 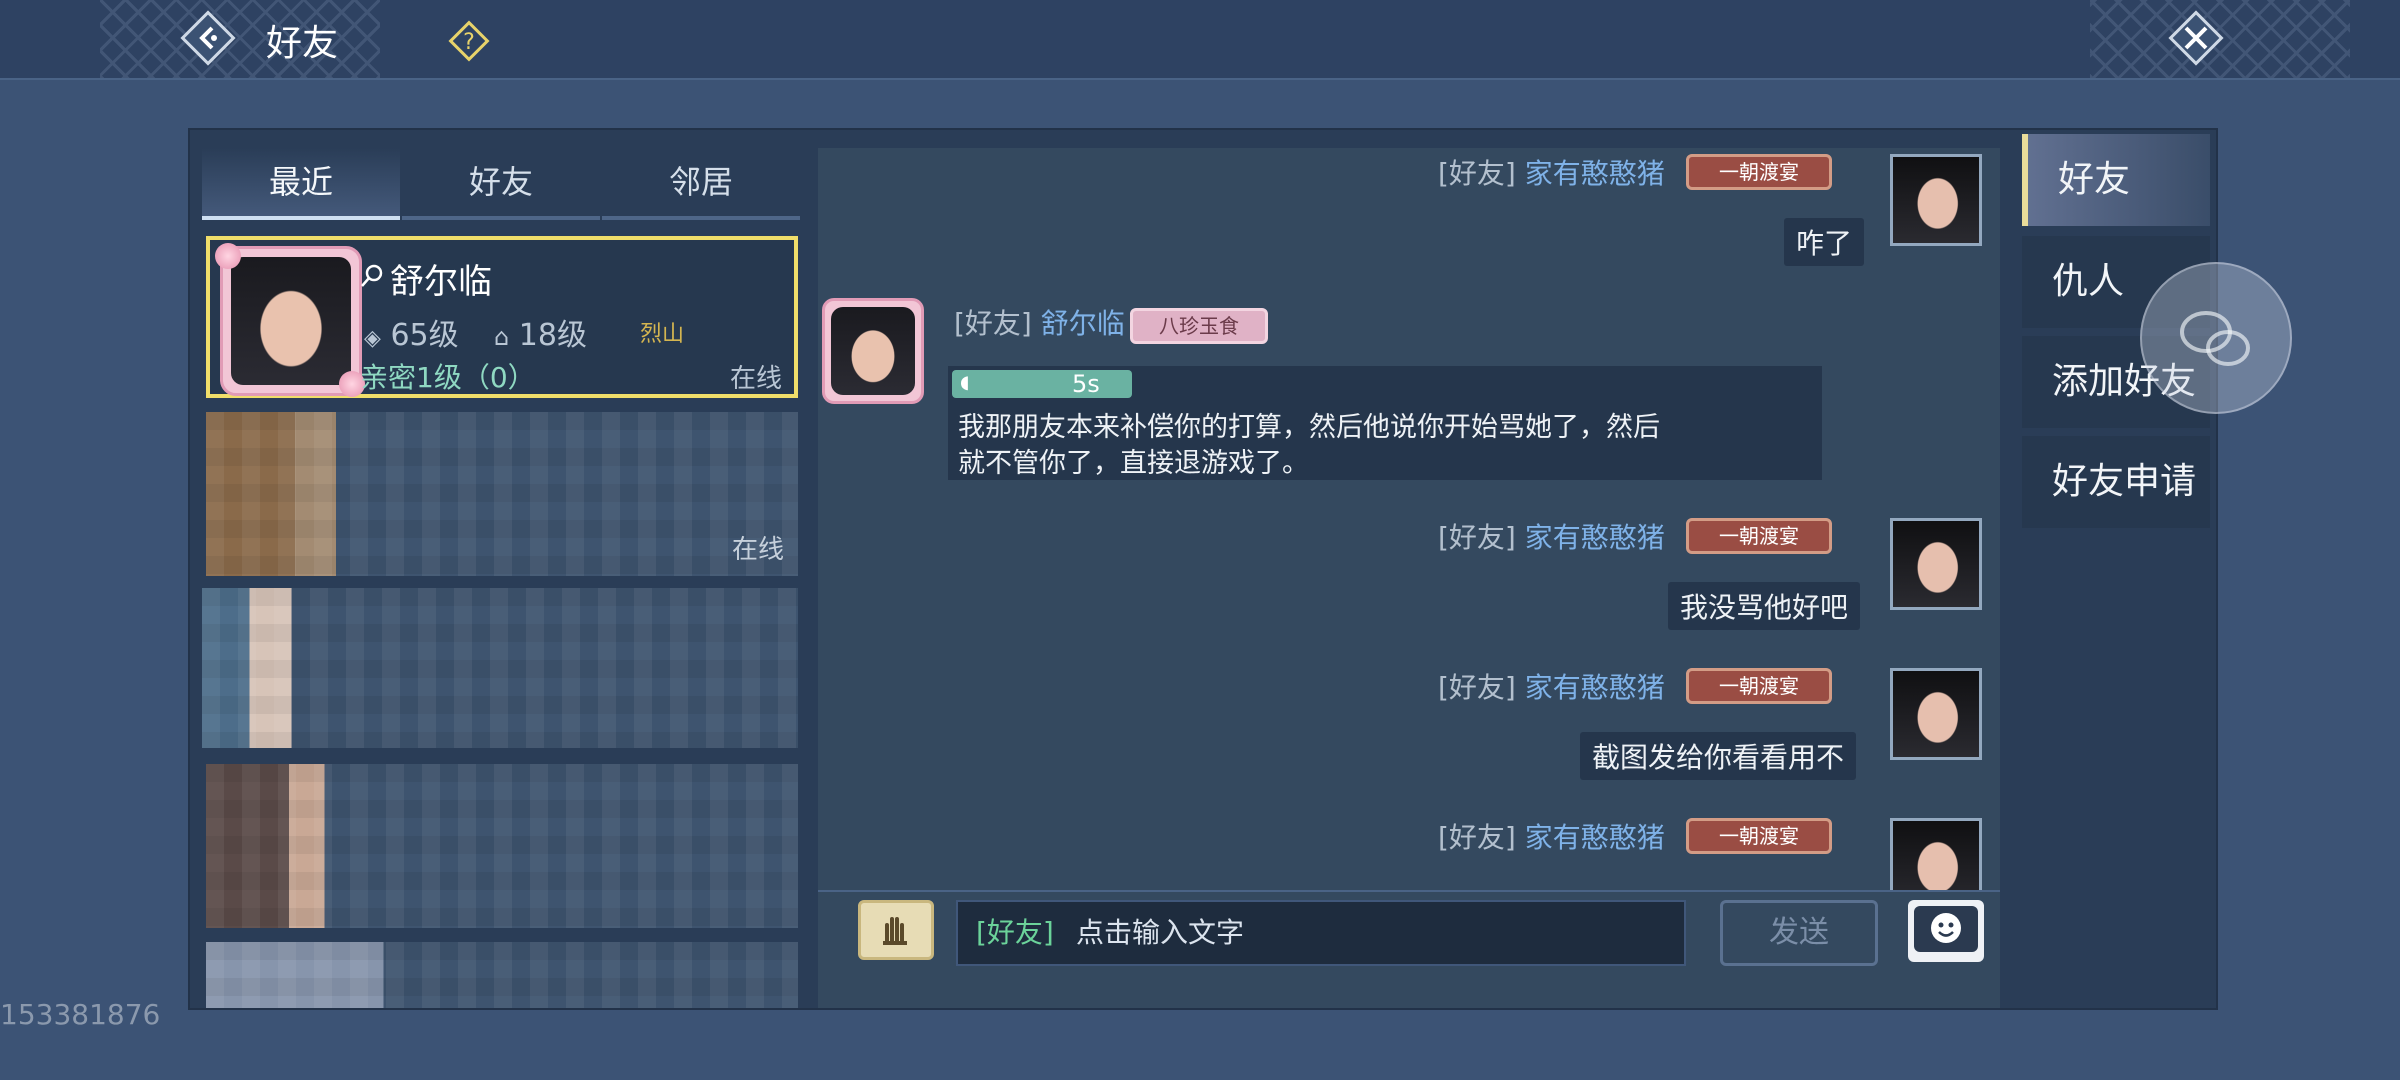 I want to click on friend-avatar, so click(x=290, y=320).